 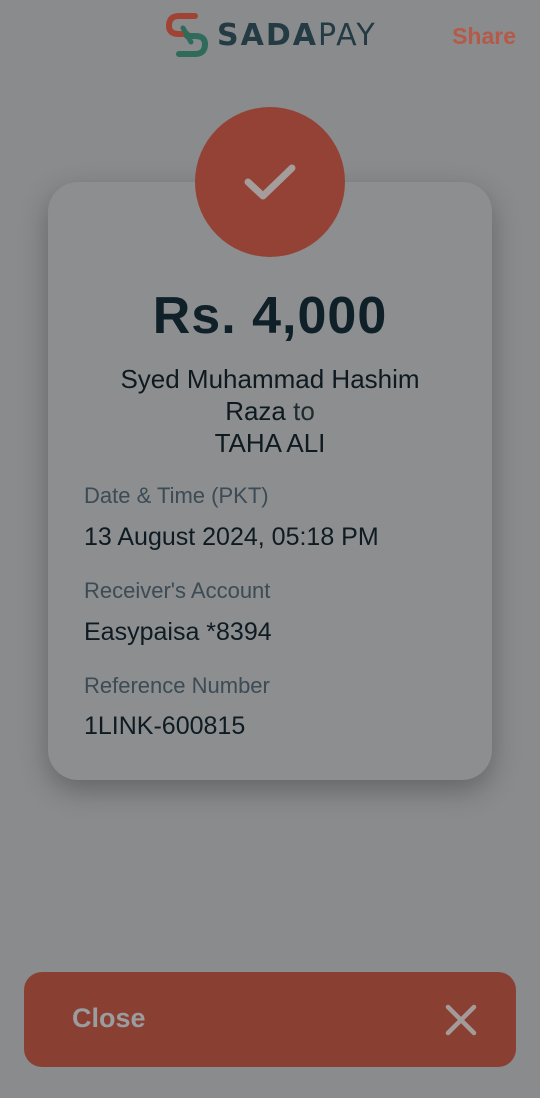 I want to click on receiver-name: TAHA ALI, so click(x=270, y=443).